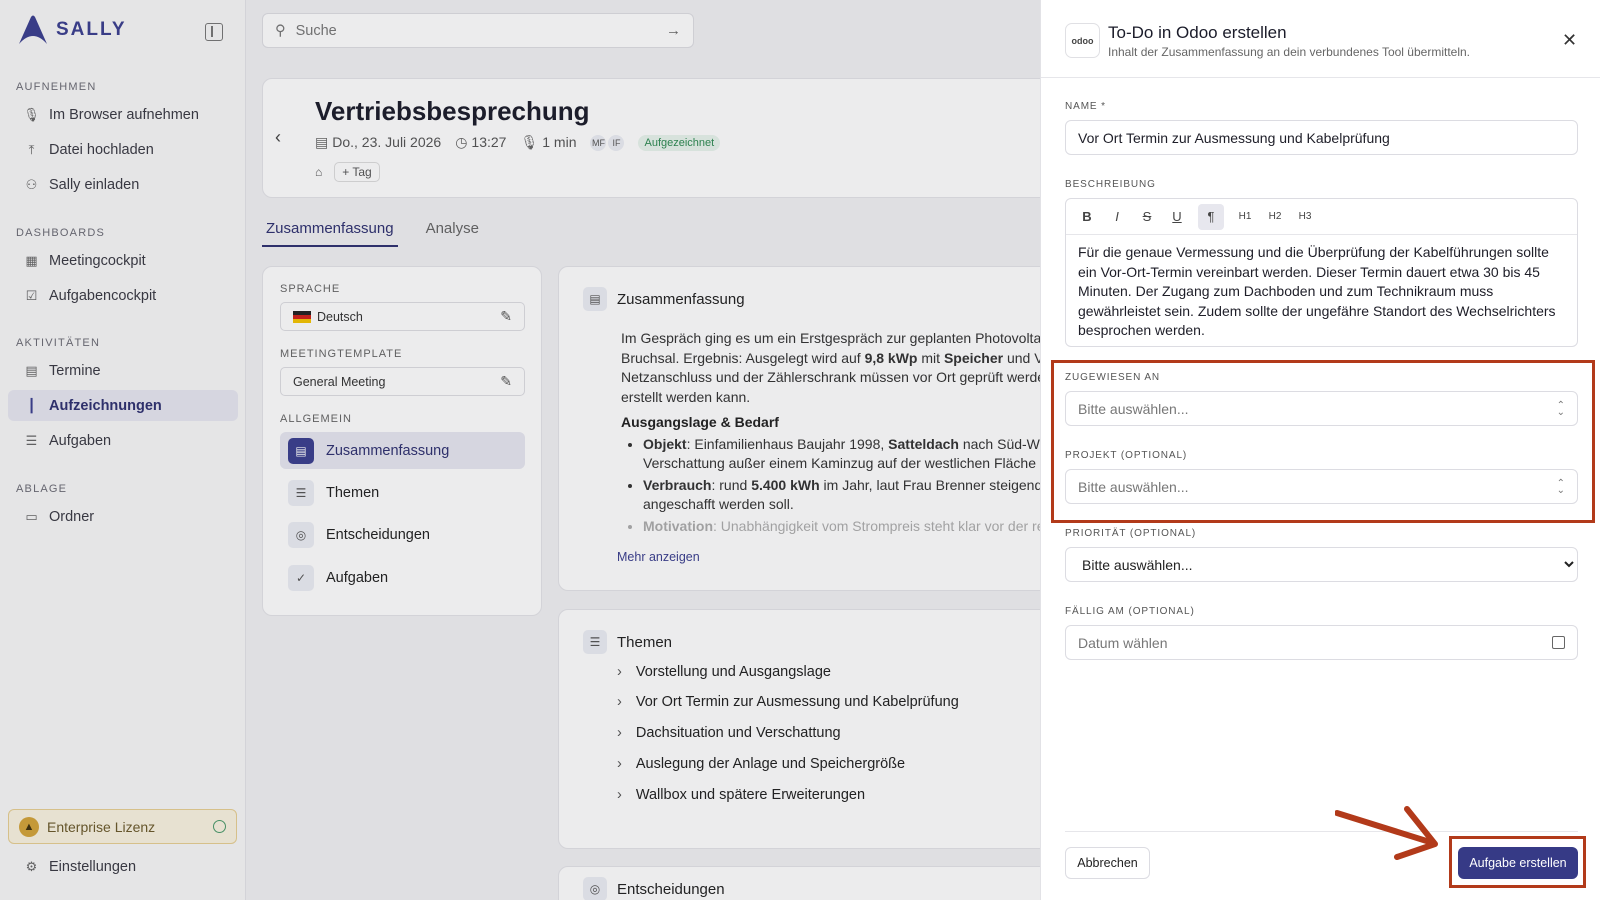 The height and width of the screenshot is (900, 1600). I want to click on paragraph-icon: ¶, so click(1211, 216).